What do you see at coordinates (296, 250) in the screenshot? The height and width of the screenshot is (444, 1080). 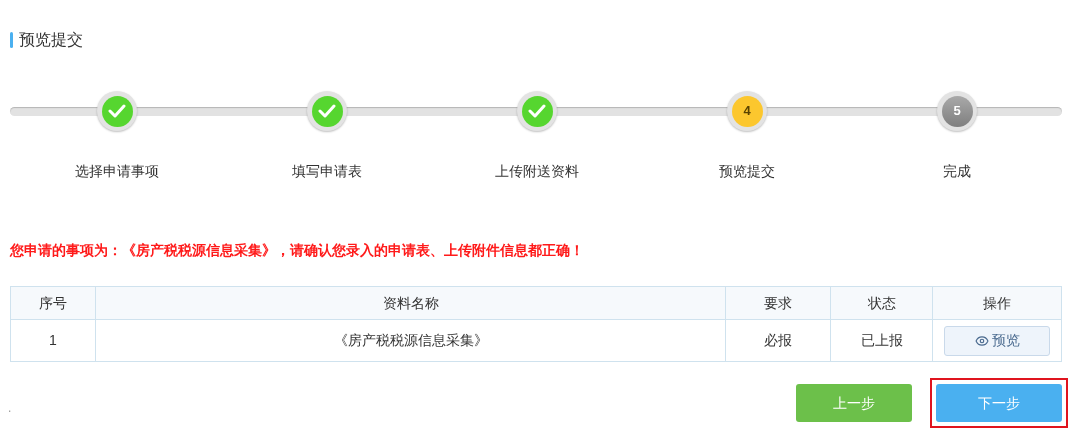 I see `notice-text: 您申请的事项为：《房产税税源信息采集》，请确认您录入的申请表、上传附件信息都正确！` at bounding box center [296, 250].